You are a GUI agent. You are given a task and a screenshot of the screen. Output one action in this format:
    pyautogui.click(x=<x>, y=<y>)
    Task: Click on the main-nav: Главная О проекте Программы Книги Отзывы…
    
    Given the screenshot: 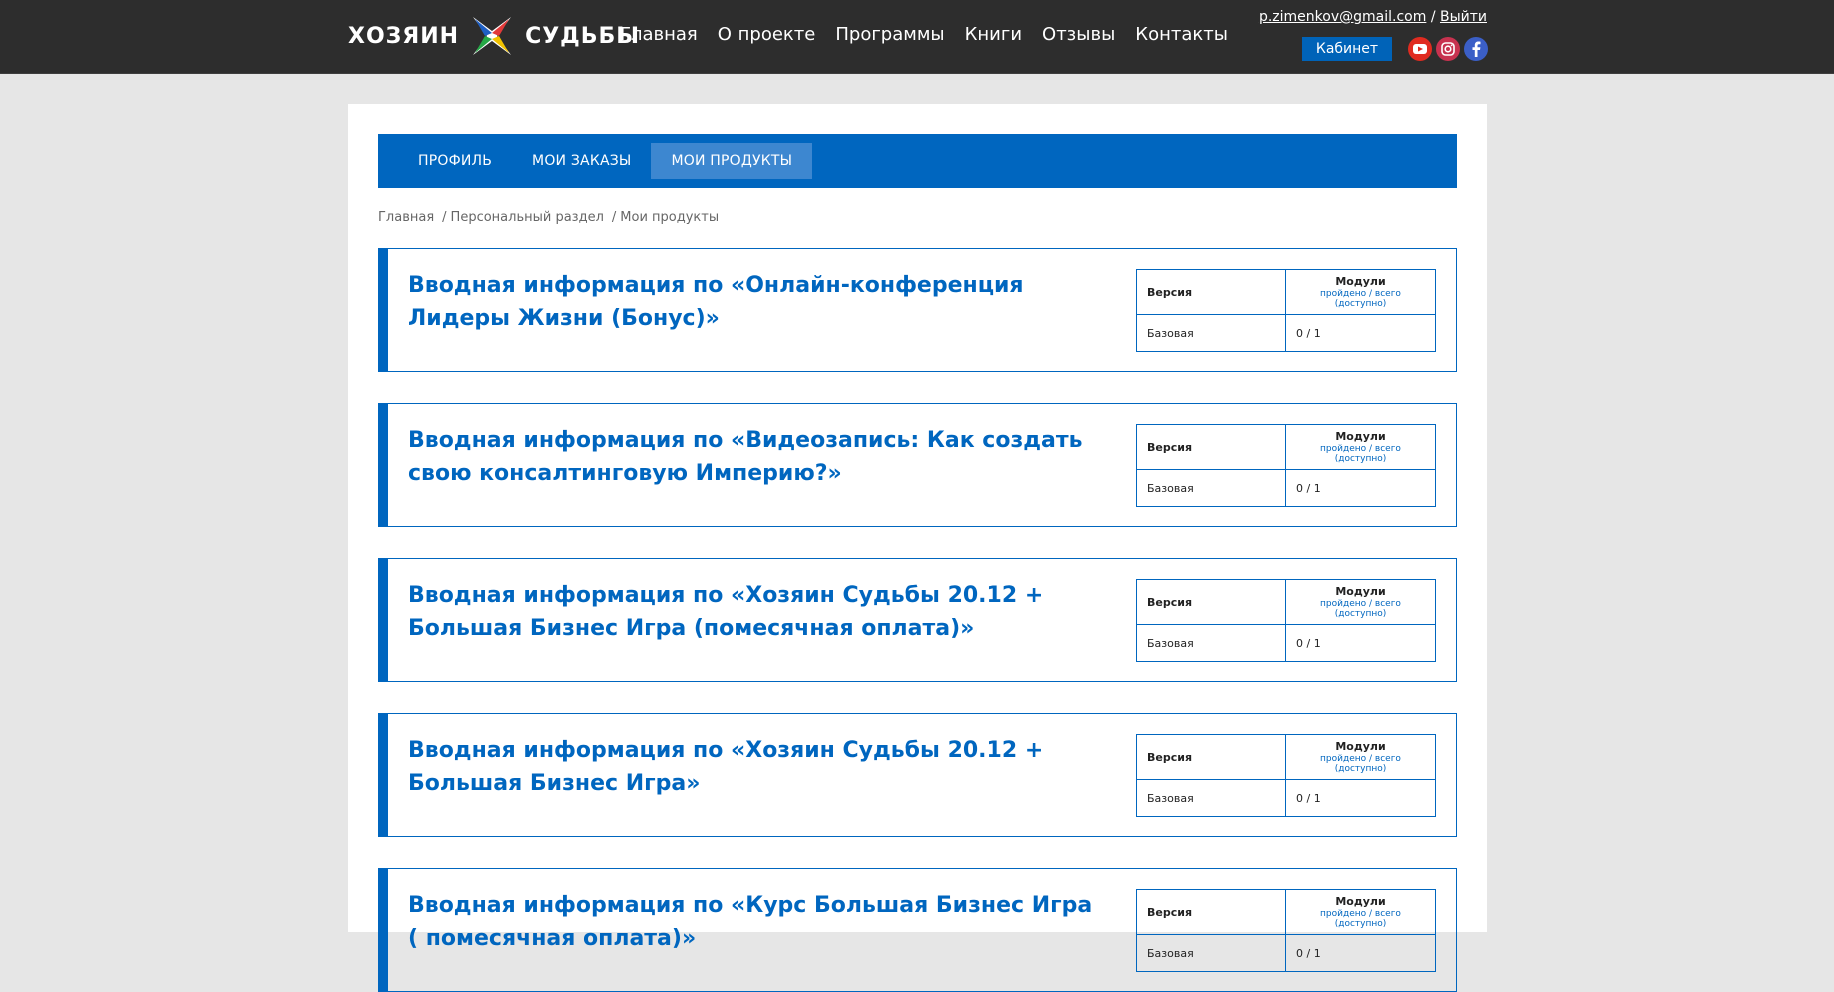 What is the action you would take?
    pyautogui.click(x=934, y=34)
    